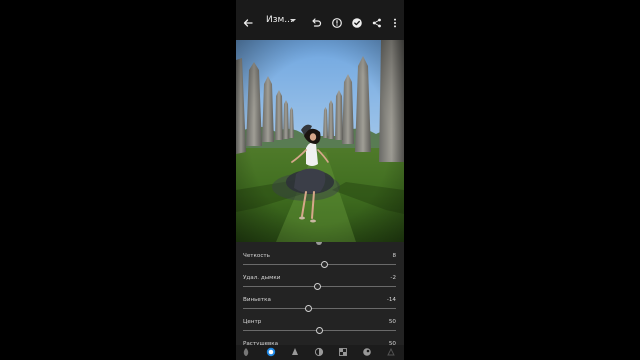  I want to click on slider-value: 50, so click(392, 322).